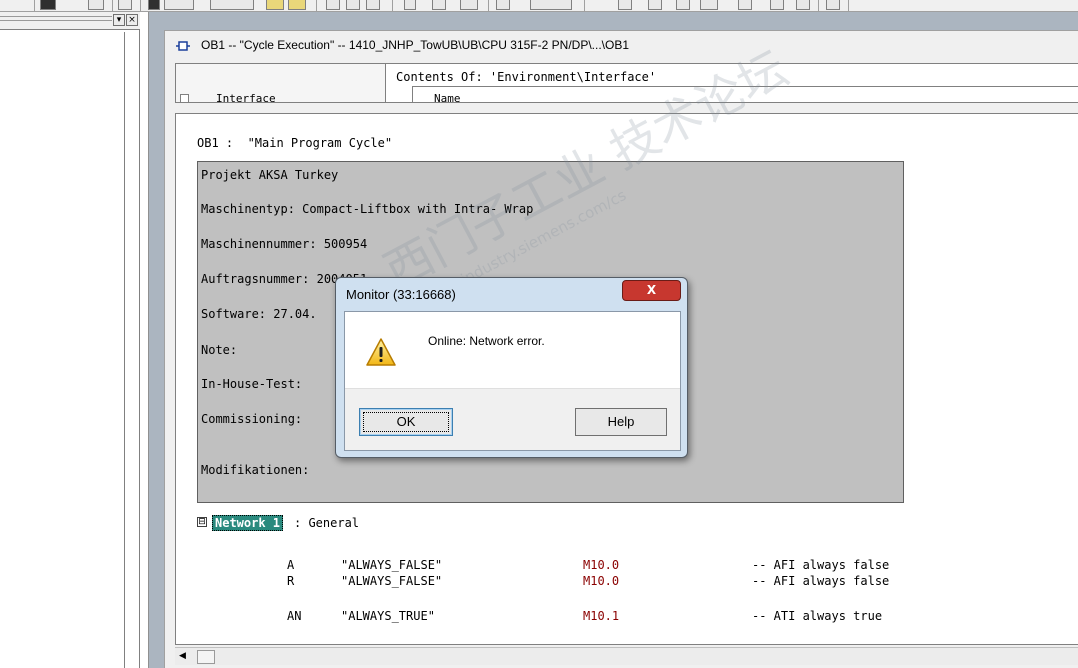  What do you see at coordinates (486, 341) in the screenshot?
I see `dialog-message: Online: Network error.` at bounding box center [486, 341].